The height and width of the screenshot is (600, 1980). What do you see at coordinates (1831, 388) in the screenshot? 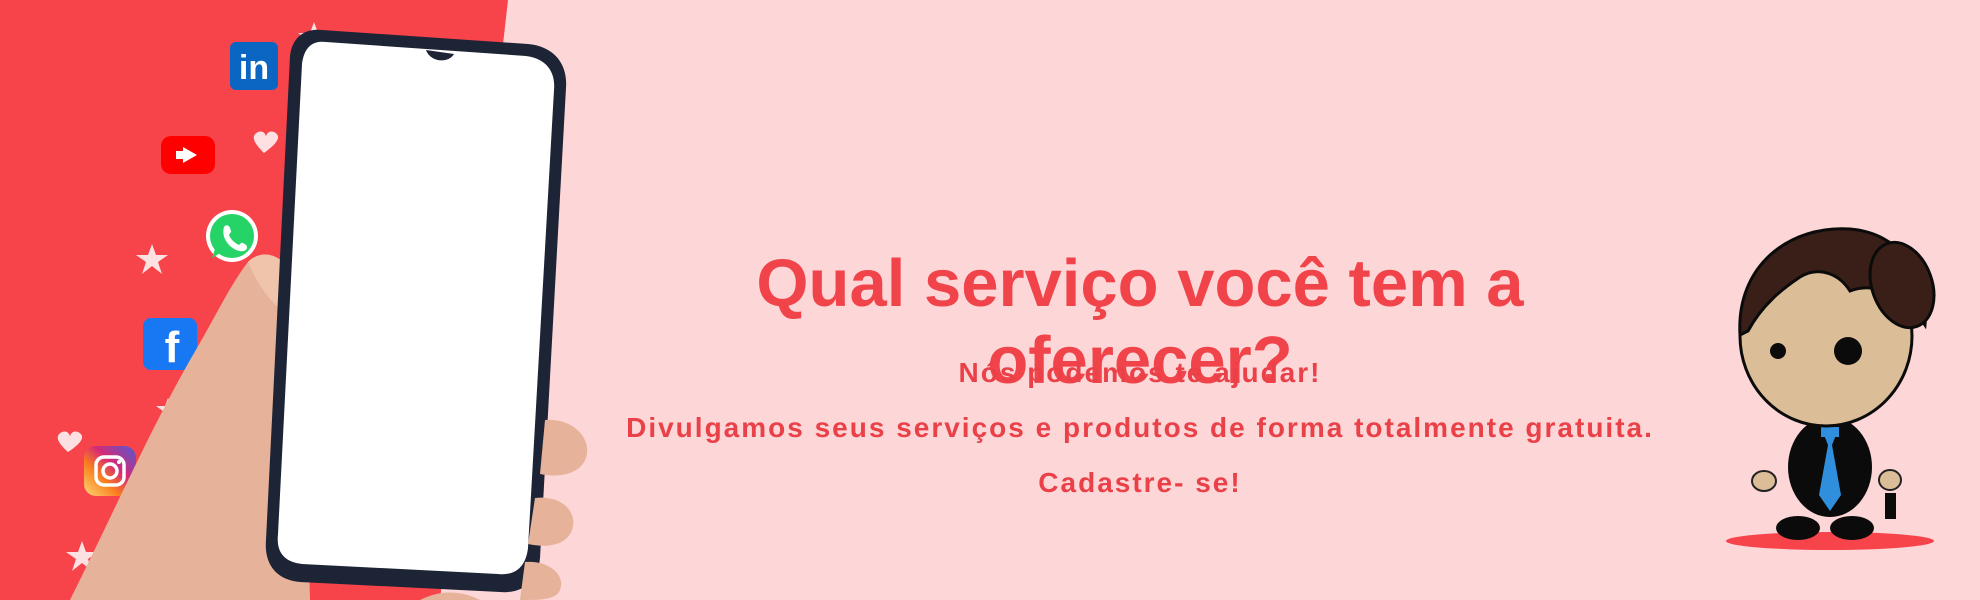
I see `businessman-mascot` at bounding box center [1831, 388].